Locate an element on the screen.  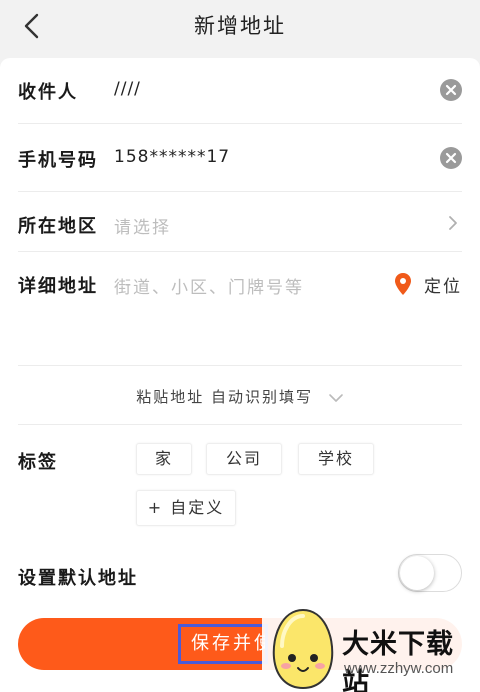
tag-company: 公司 is located at coordinates (244, 459).